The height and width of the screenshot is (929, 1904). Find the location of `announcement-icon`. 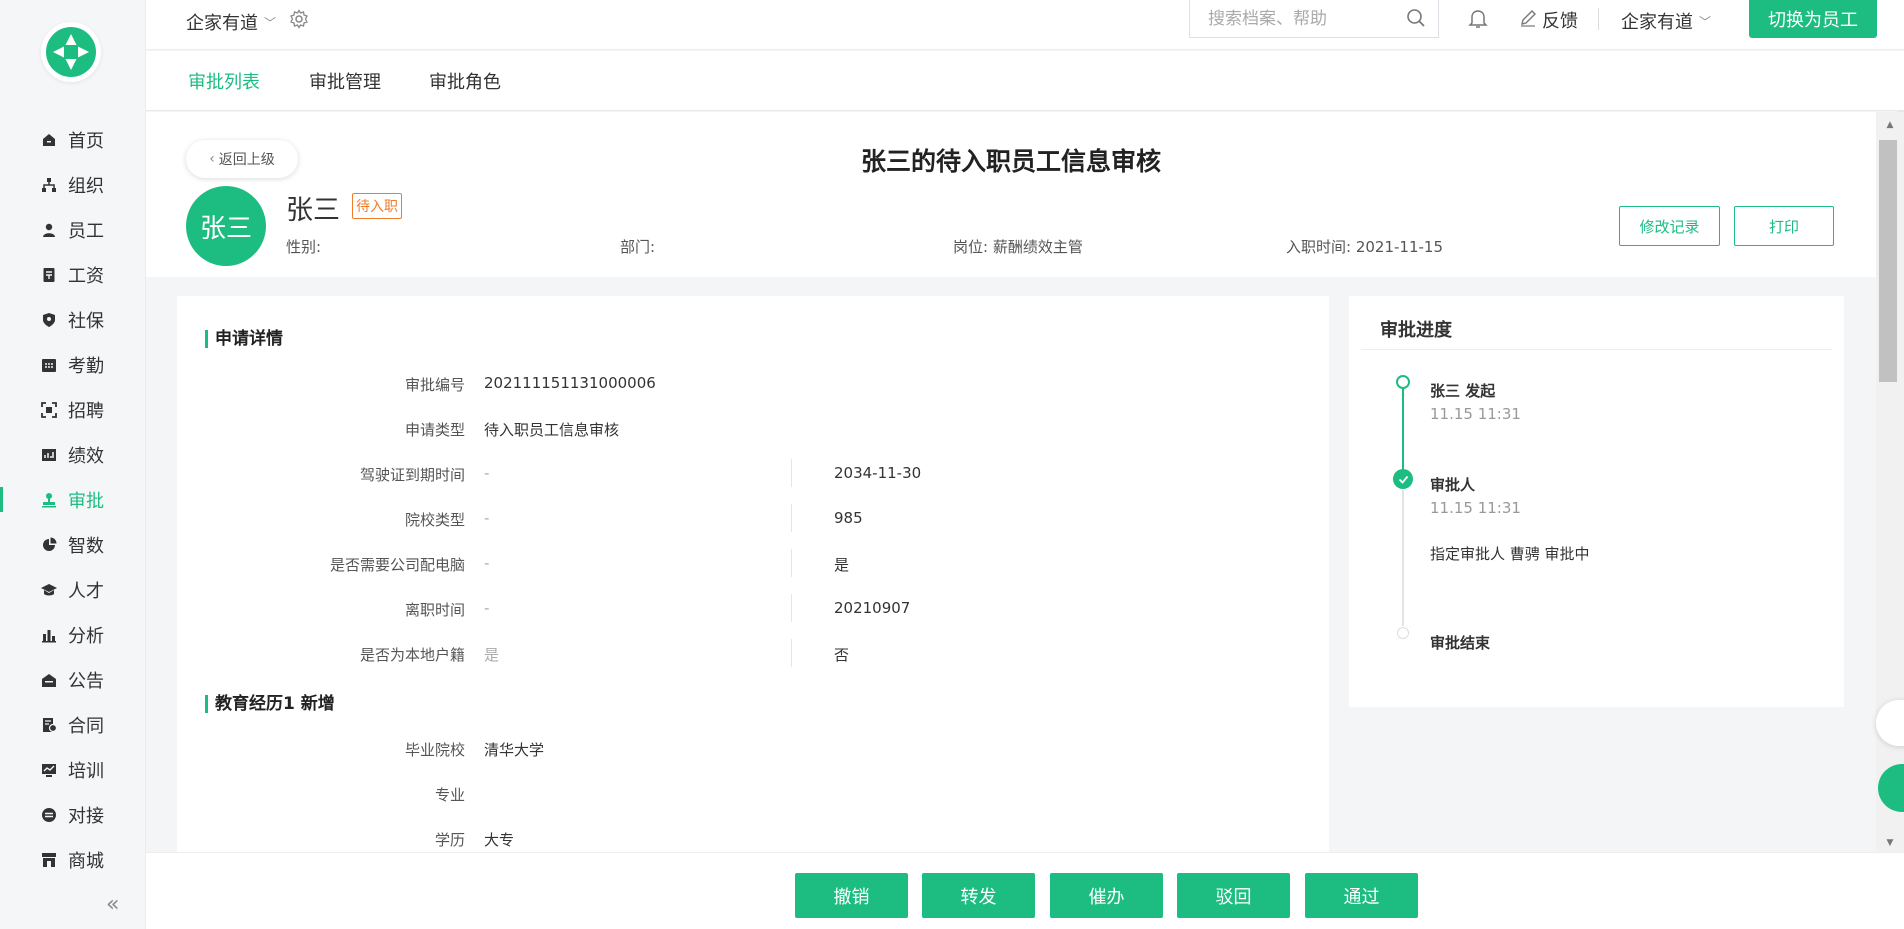

announcement-icon is located at coordinates (48, 679).